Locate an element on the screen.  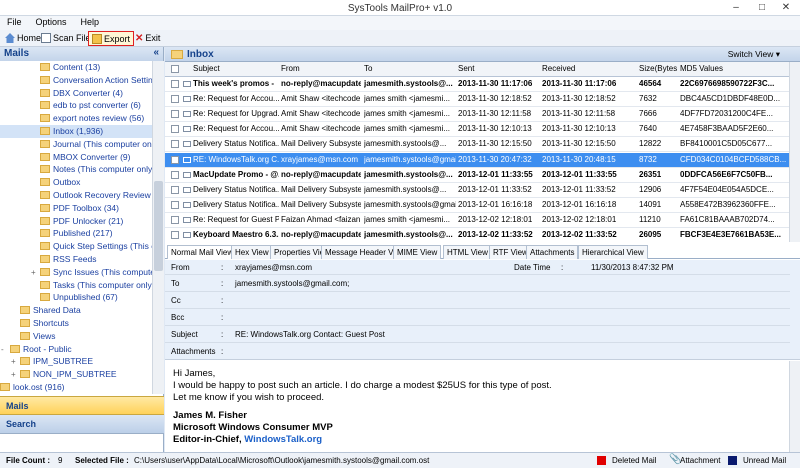
folder-item: Tasks (This computer only) is located at coordinates (76, 285).